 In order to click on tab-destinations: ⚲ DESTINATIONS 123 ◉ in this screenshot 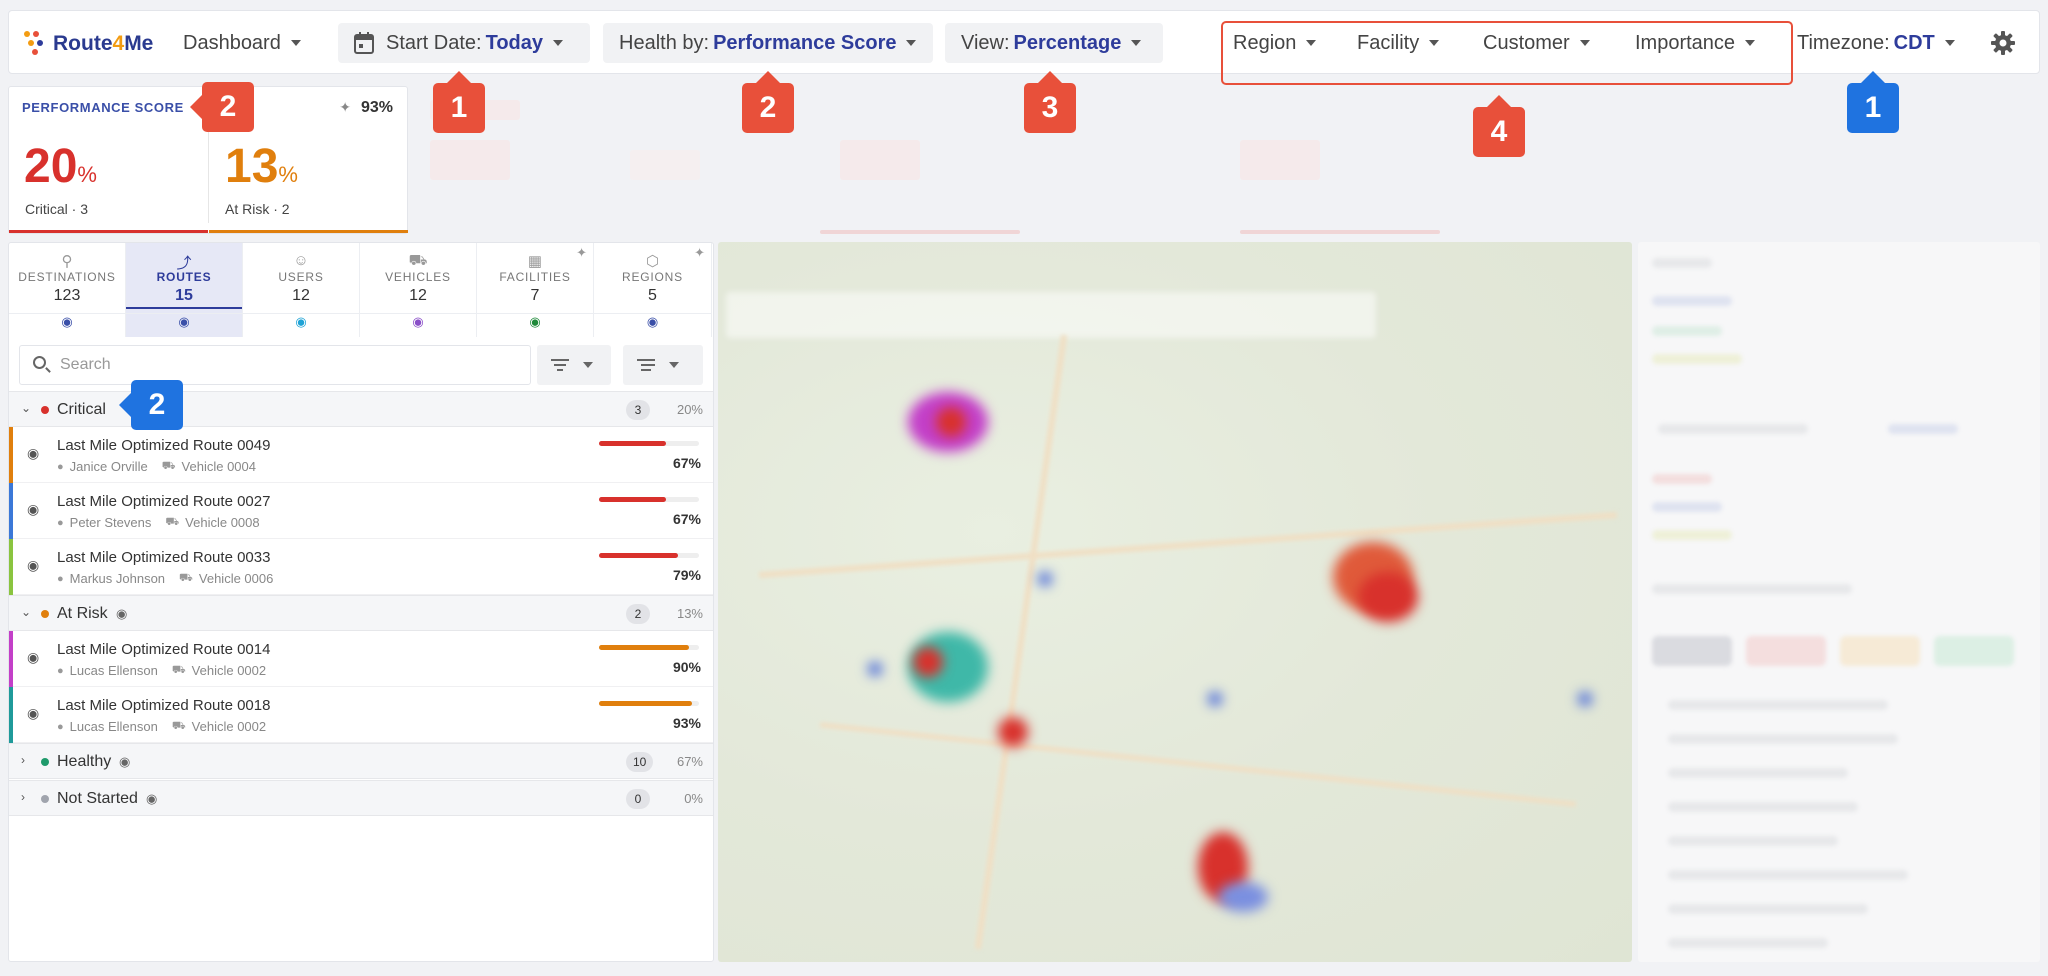, I will do `click(67, 290)`.